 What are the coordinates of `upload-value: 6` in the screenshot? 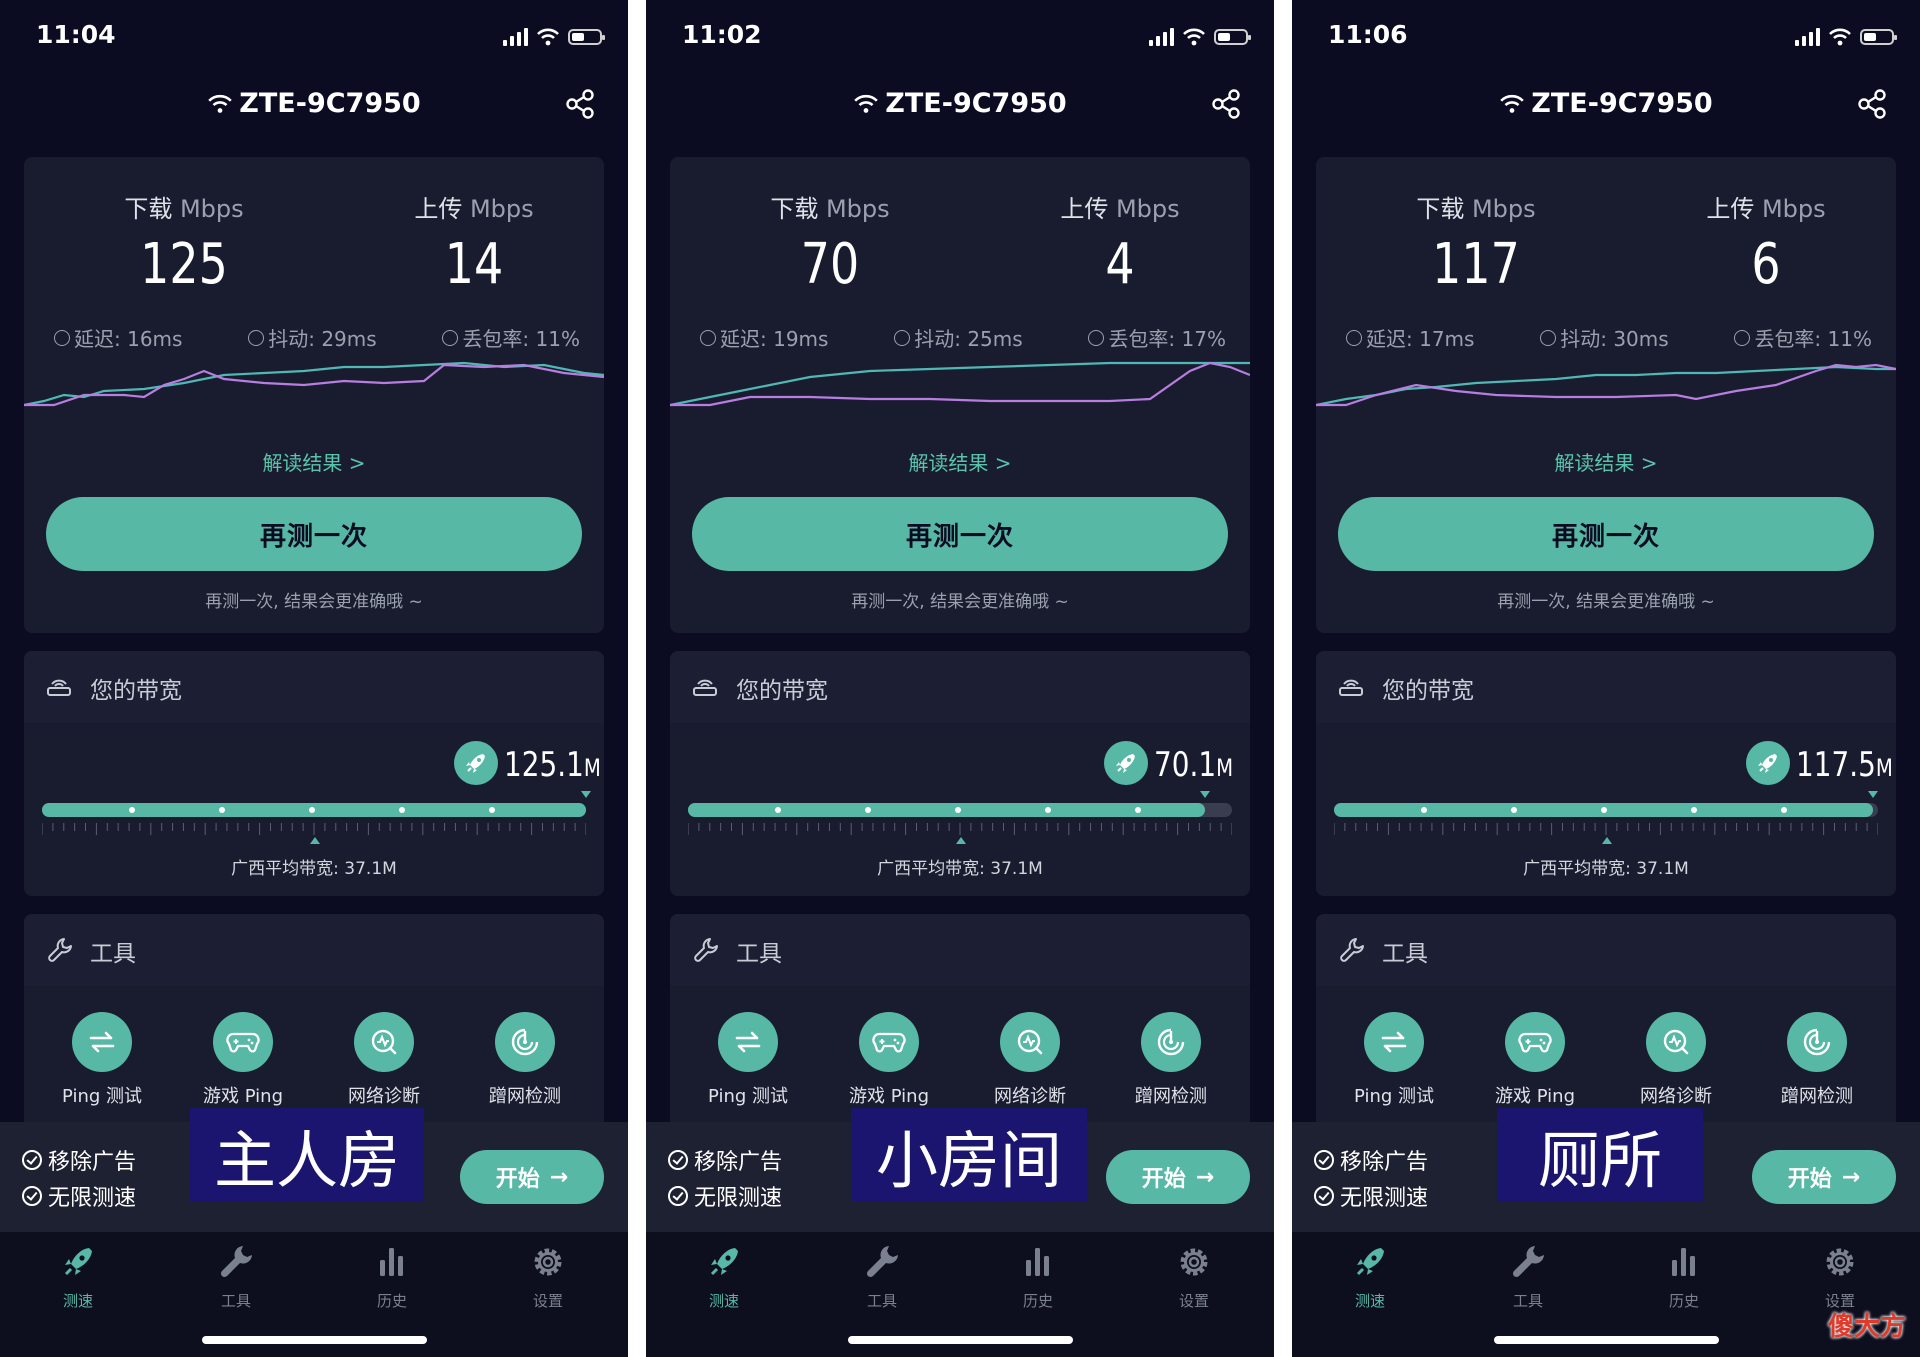 It's located at (1766, 264).